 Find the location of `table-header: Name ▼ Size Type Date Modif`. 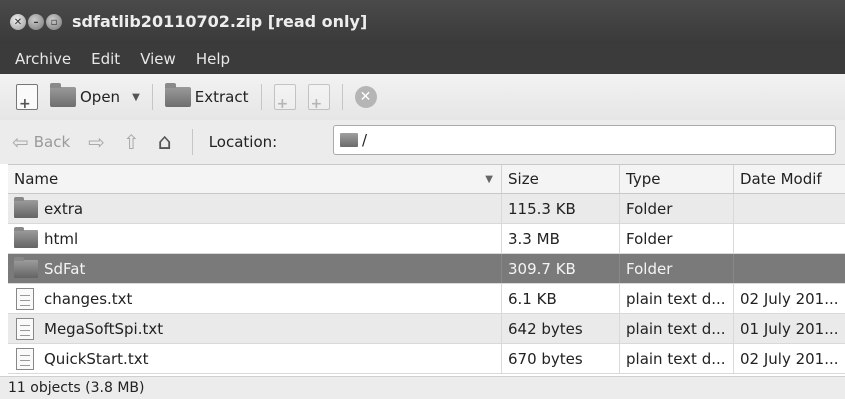

table-header: Name ▼ Size Type Date Modif is located at coordinates (426, 179).